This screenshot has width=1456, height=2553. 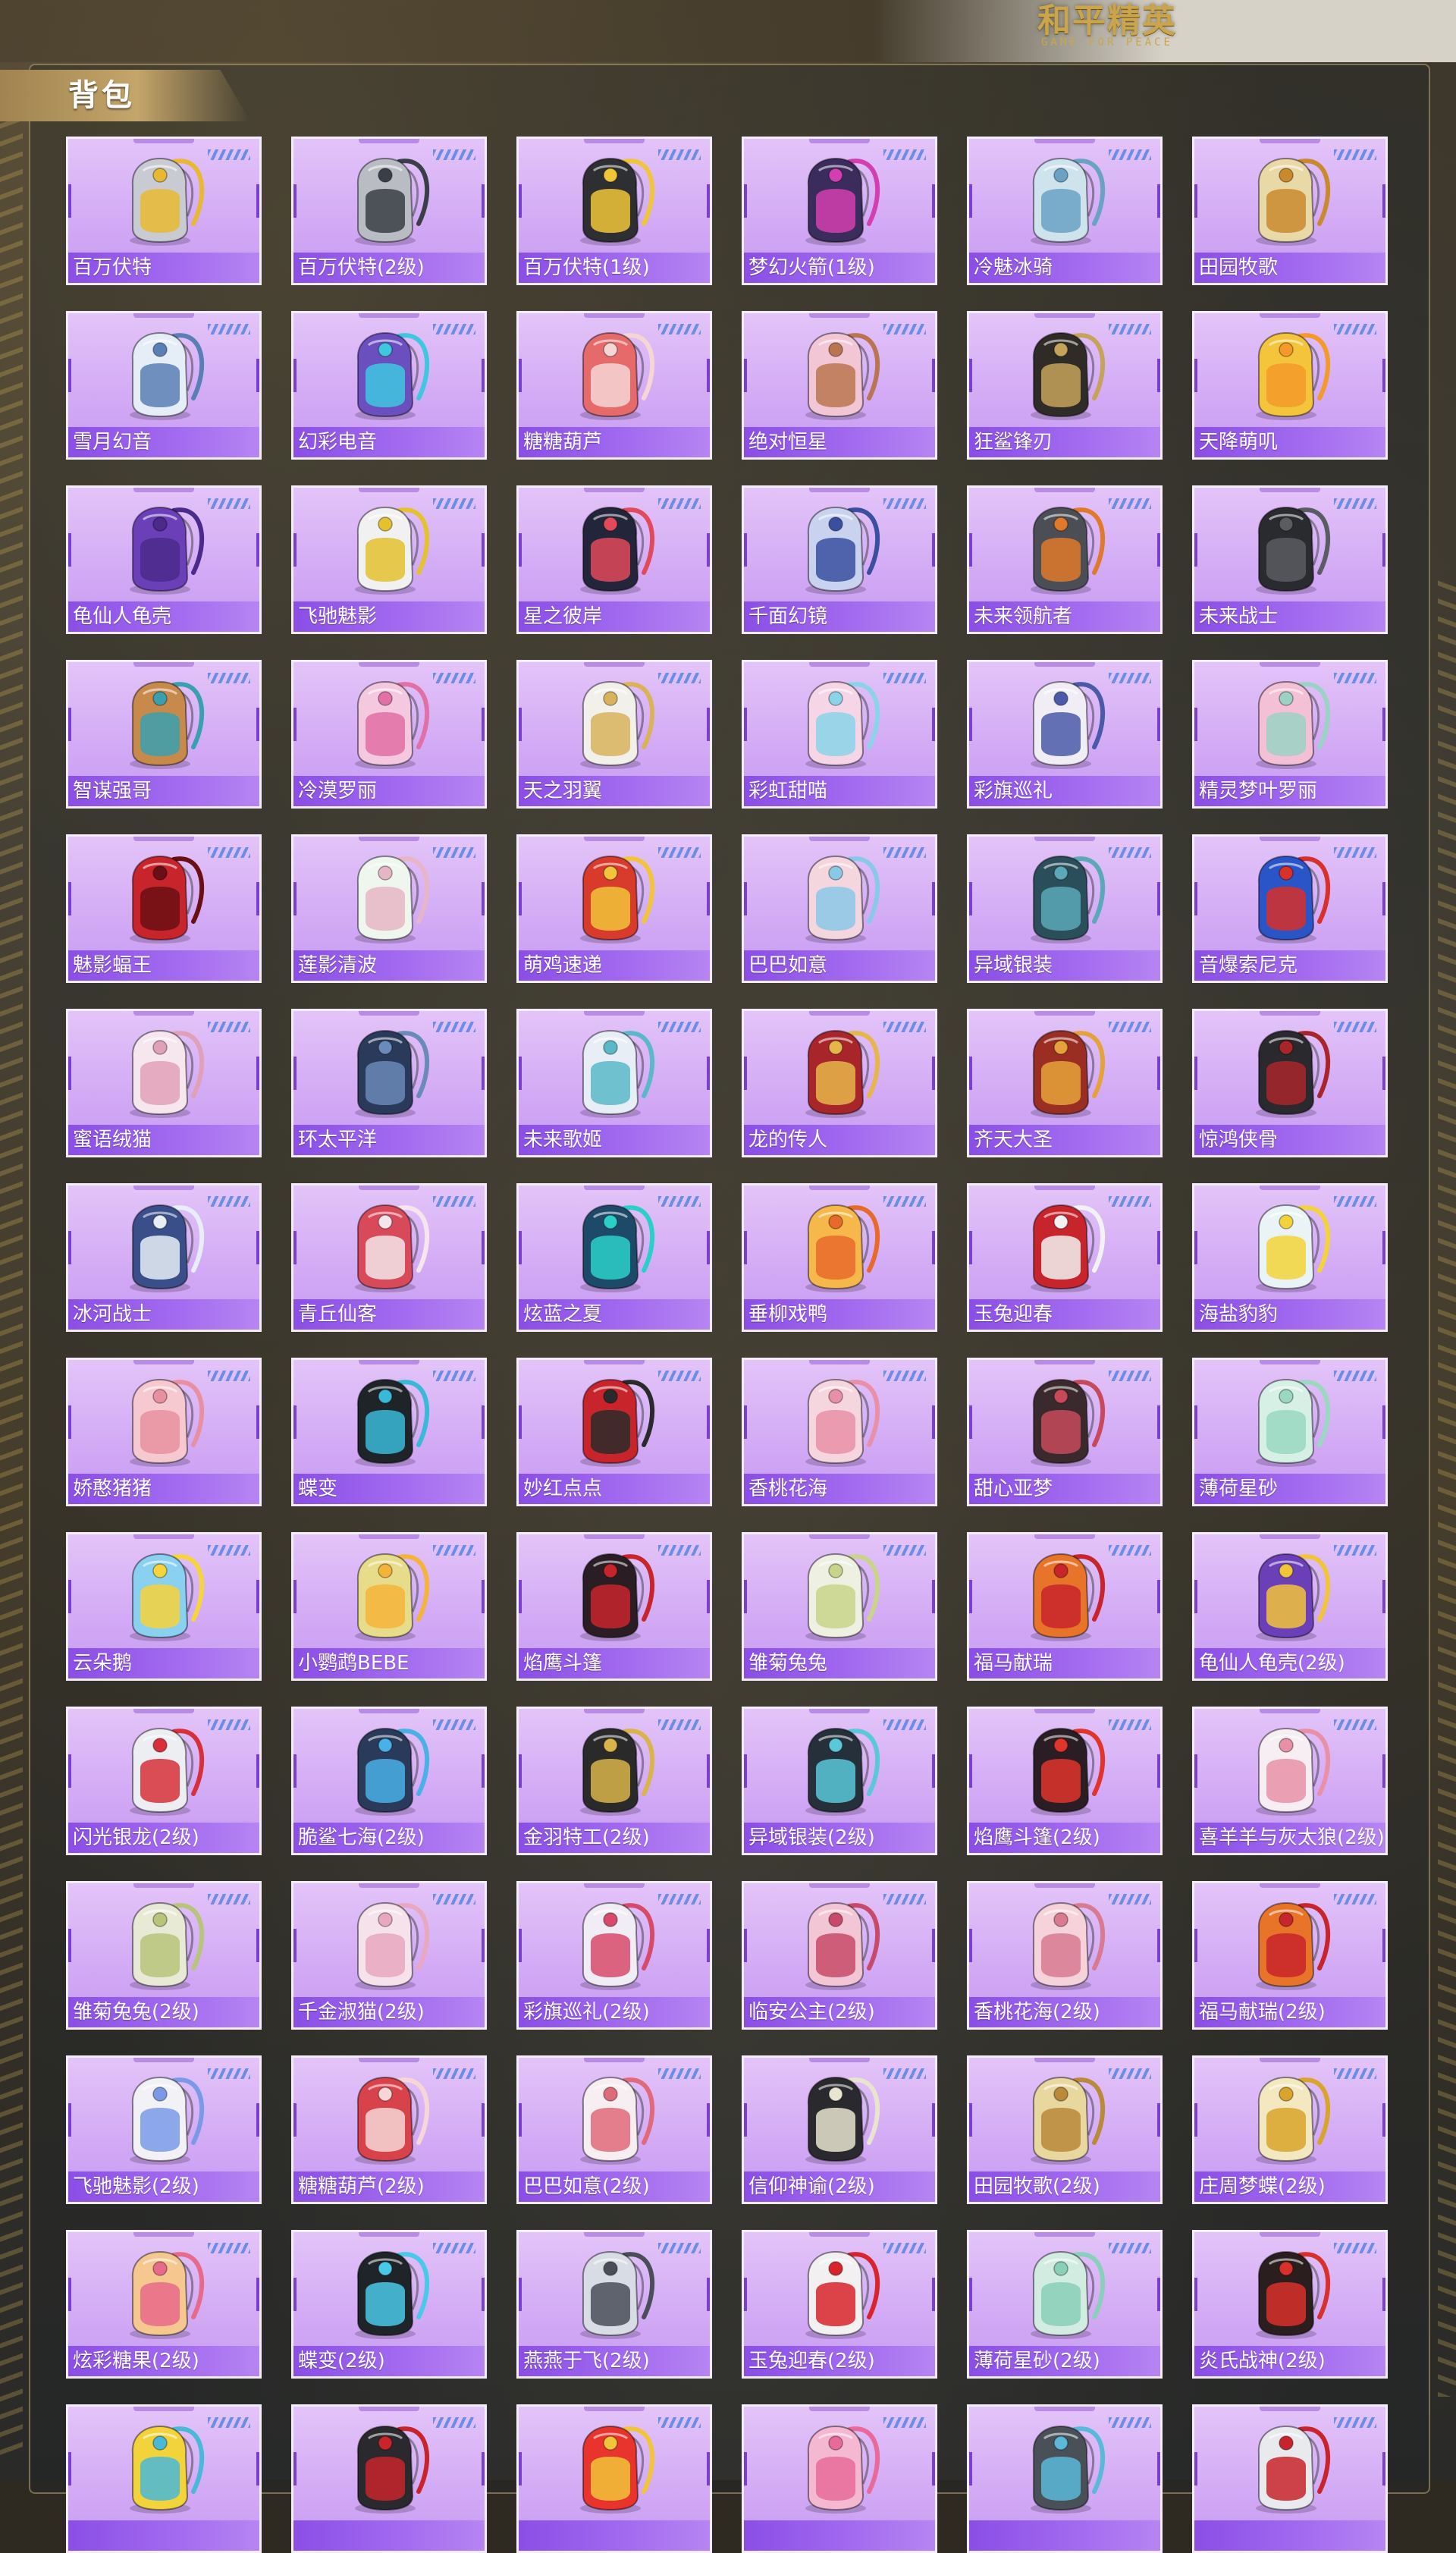 What do you see at coordinates (1289, 2186) in the screenshot?
I see `backpack-name: 庄周梦蝶(2级)` at bounding box center [1289, 2186].